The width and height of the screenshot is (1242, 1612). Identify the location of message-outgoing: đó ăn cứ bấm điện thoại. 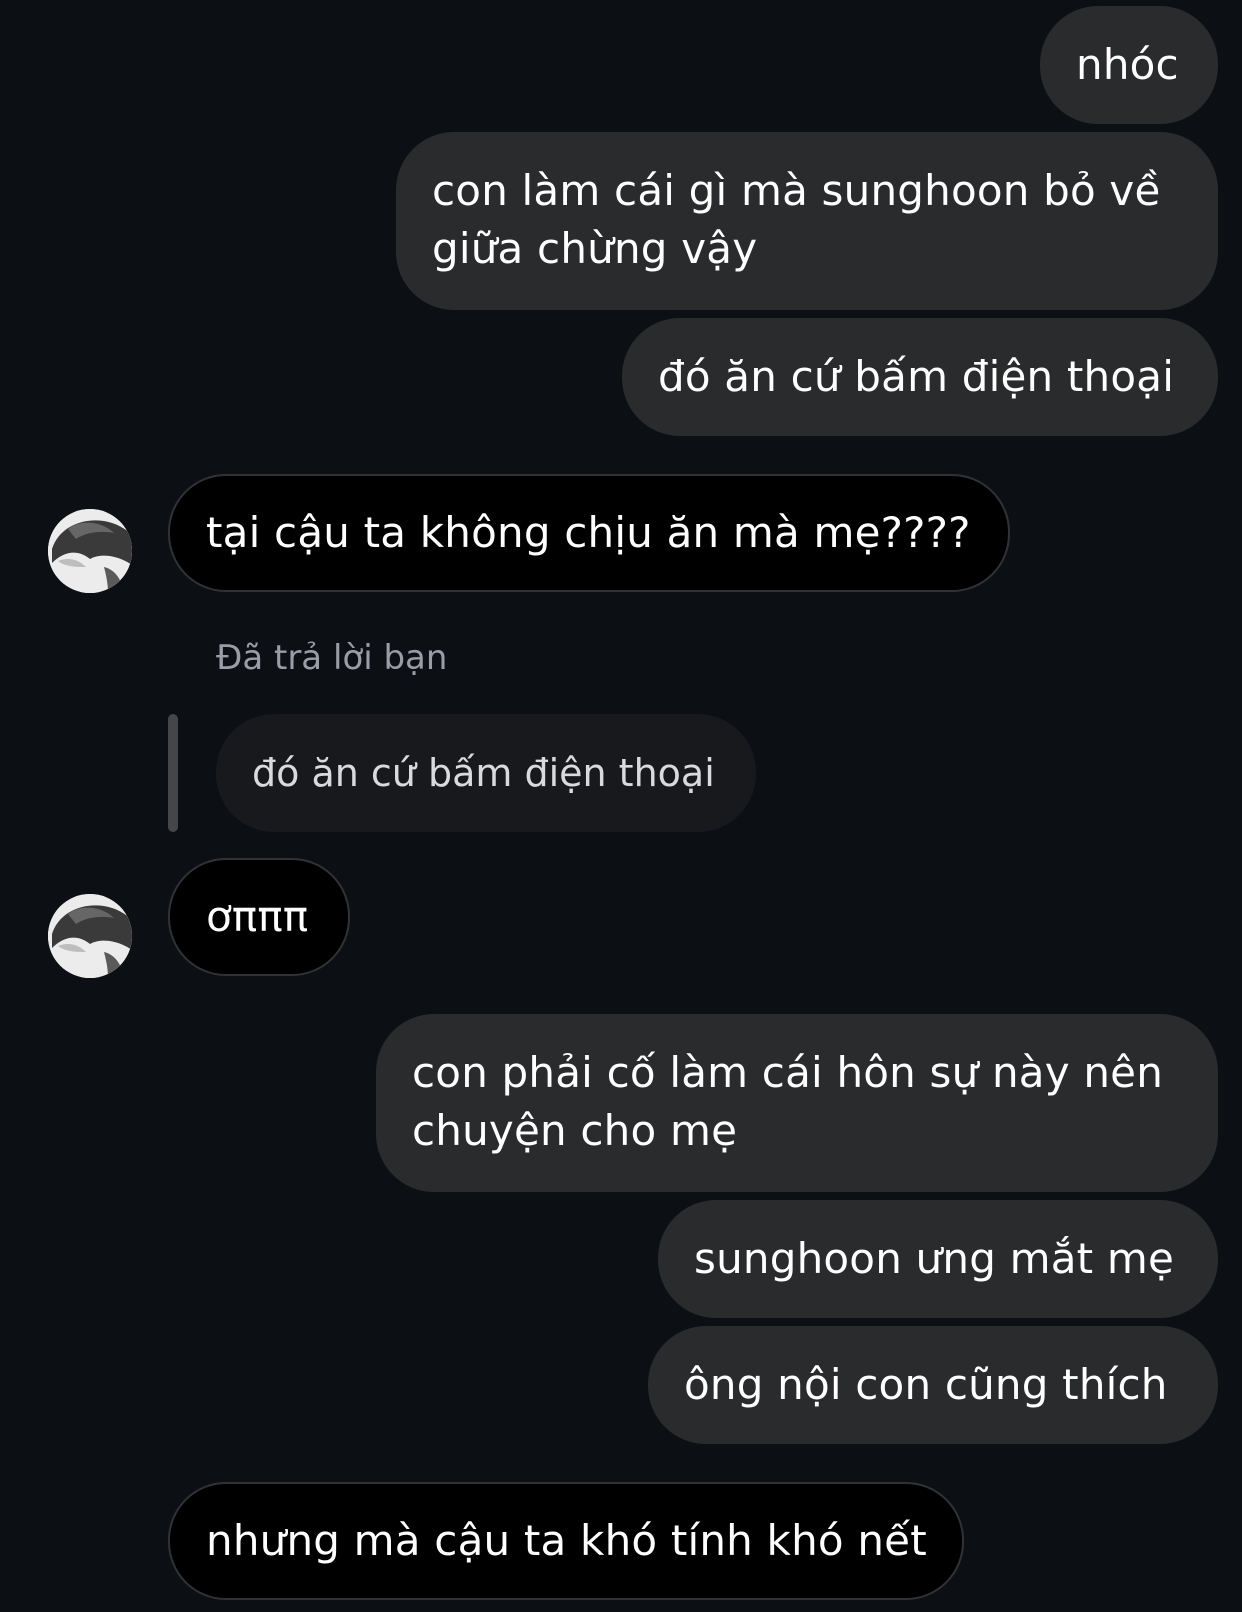
(920, 377).